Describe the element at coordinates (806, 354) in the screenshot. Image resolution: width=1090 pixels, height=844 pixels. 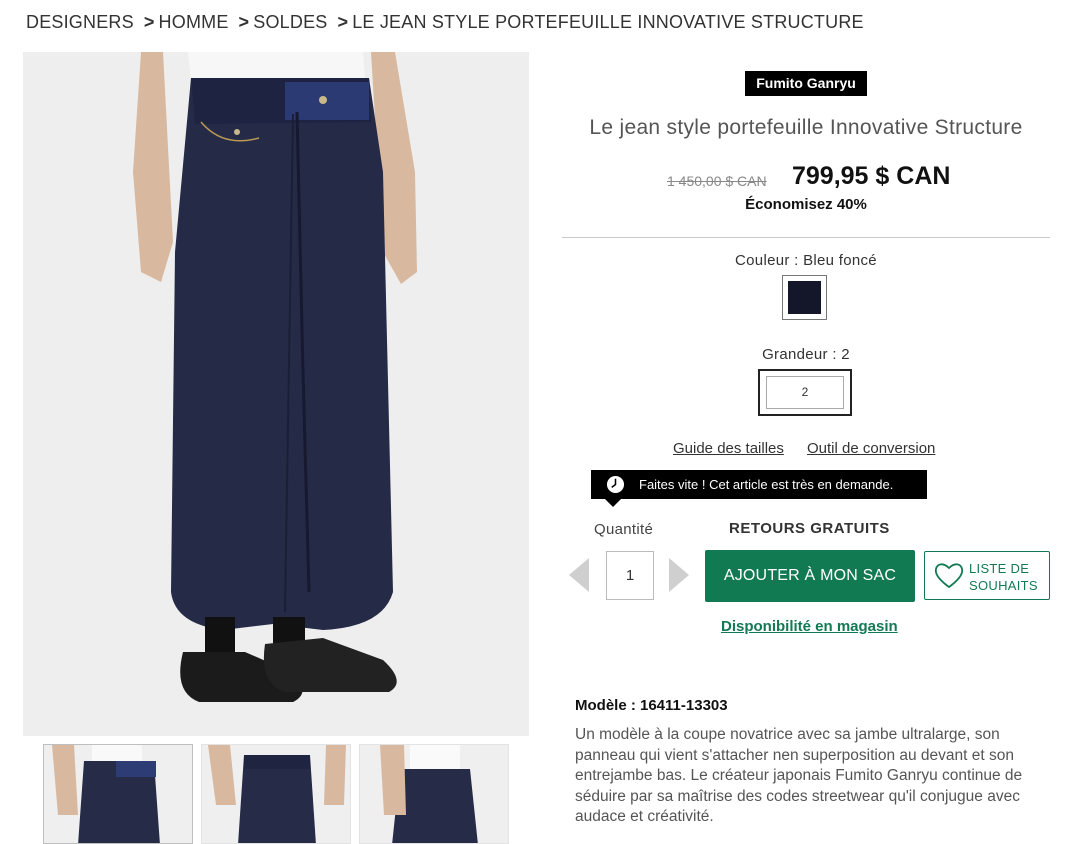
I see `size-label: Grandeur : 2` at that location.